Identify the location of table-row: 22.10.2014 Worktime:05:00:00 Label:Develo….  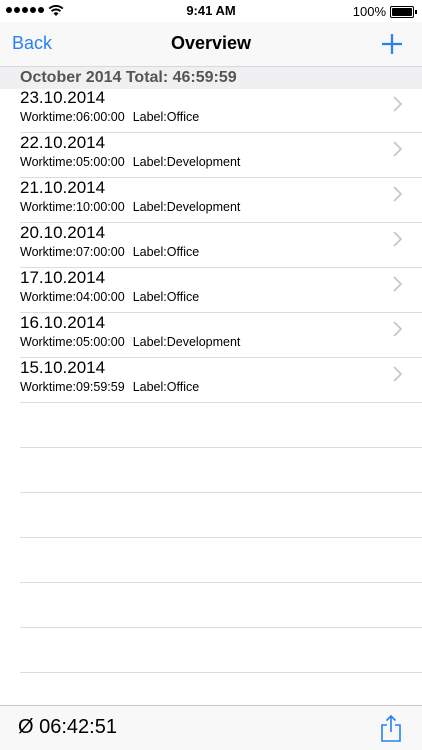
(211, 155).